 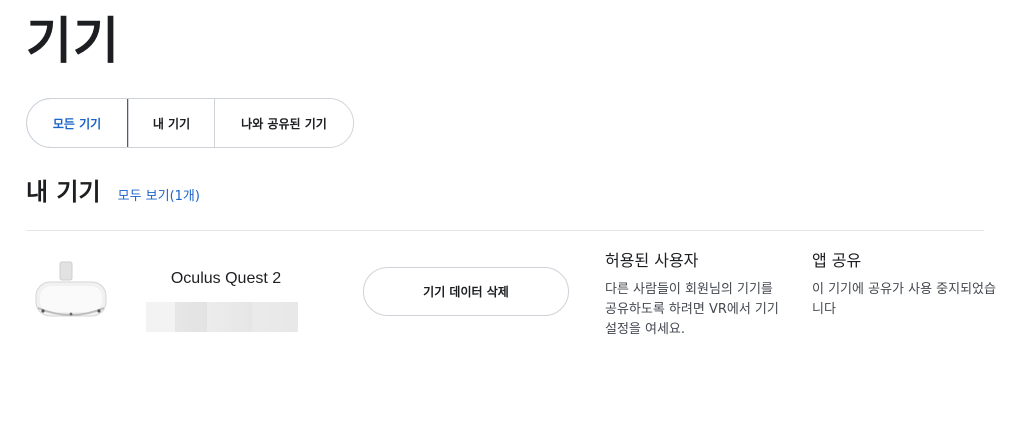 I want to click on app-sharing-block: 앱 공유 이 기기에 공유가 사용 중지되었습니다, so click(x=904, y=285).